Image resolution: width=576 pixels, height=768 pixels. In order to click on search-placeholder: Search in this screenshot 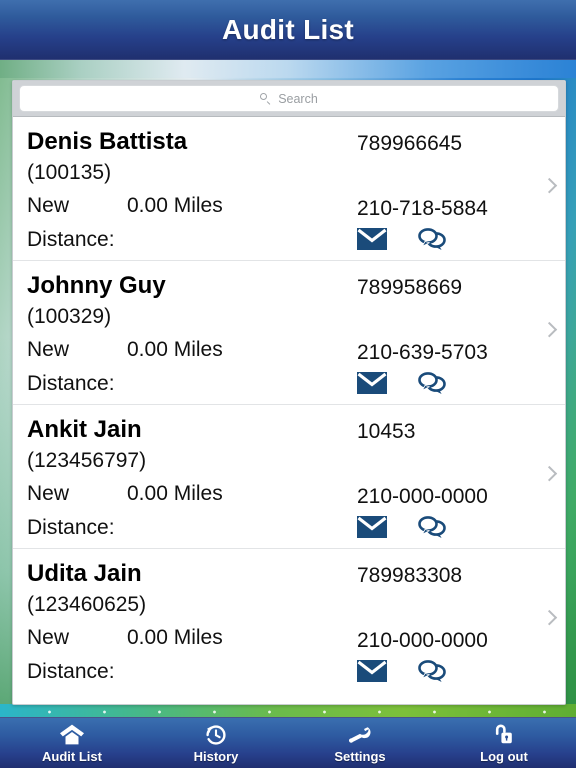, I will do `click(298, 98)`.